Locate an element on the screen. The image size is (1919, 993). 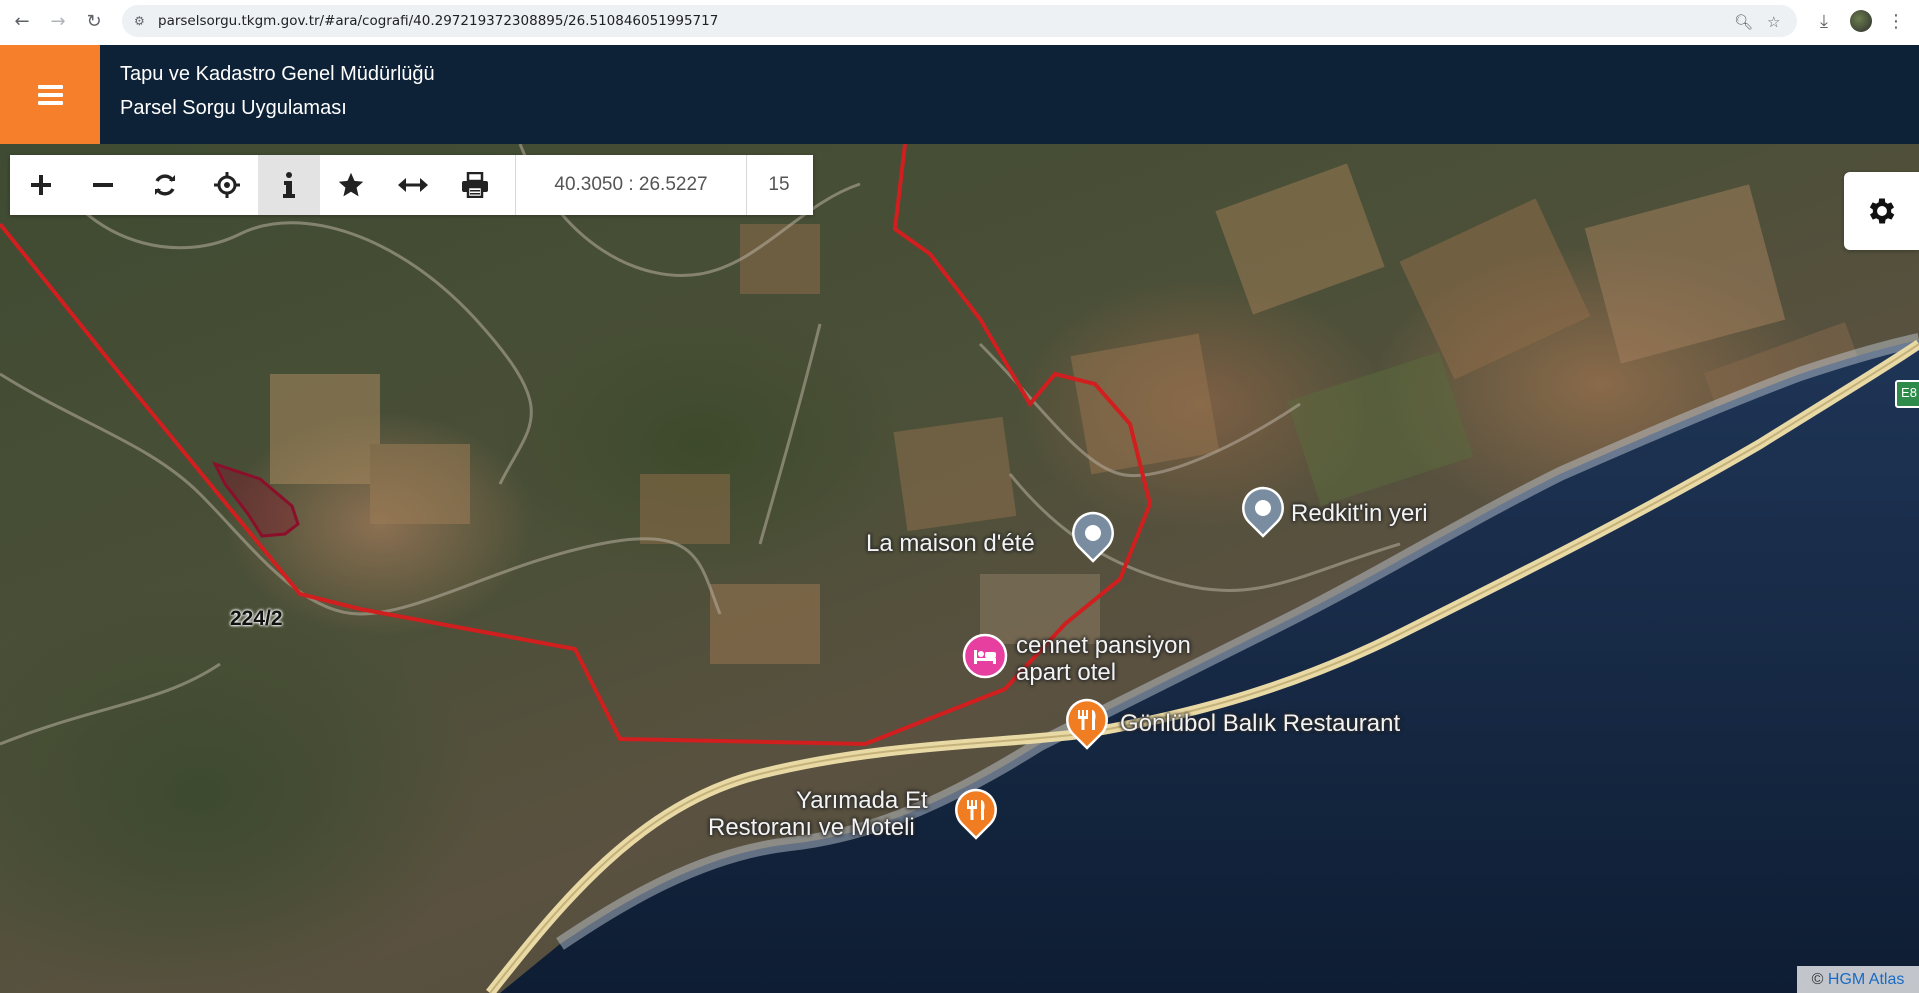
reload-icon: ↻ is located at coordinates (94, 22).